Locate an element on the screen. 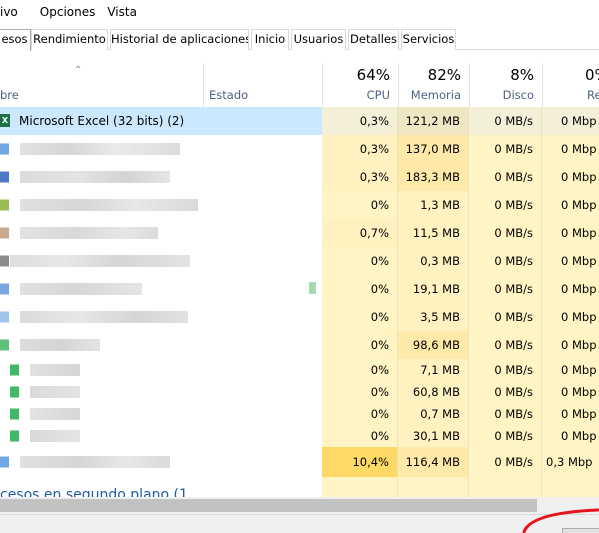 This screenshot has width=599, height=533. table-row: 0% 0,7 MB 0 MB/s 0 Mbp is located at coordinates (299, 414).